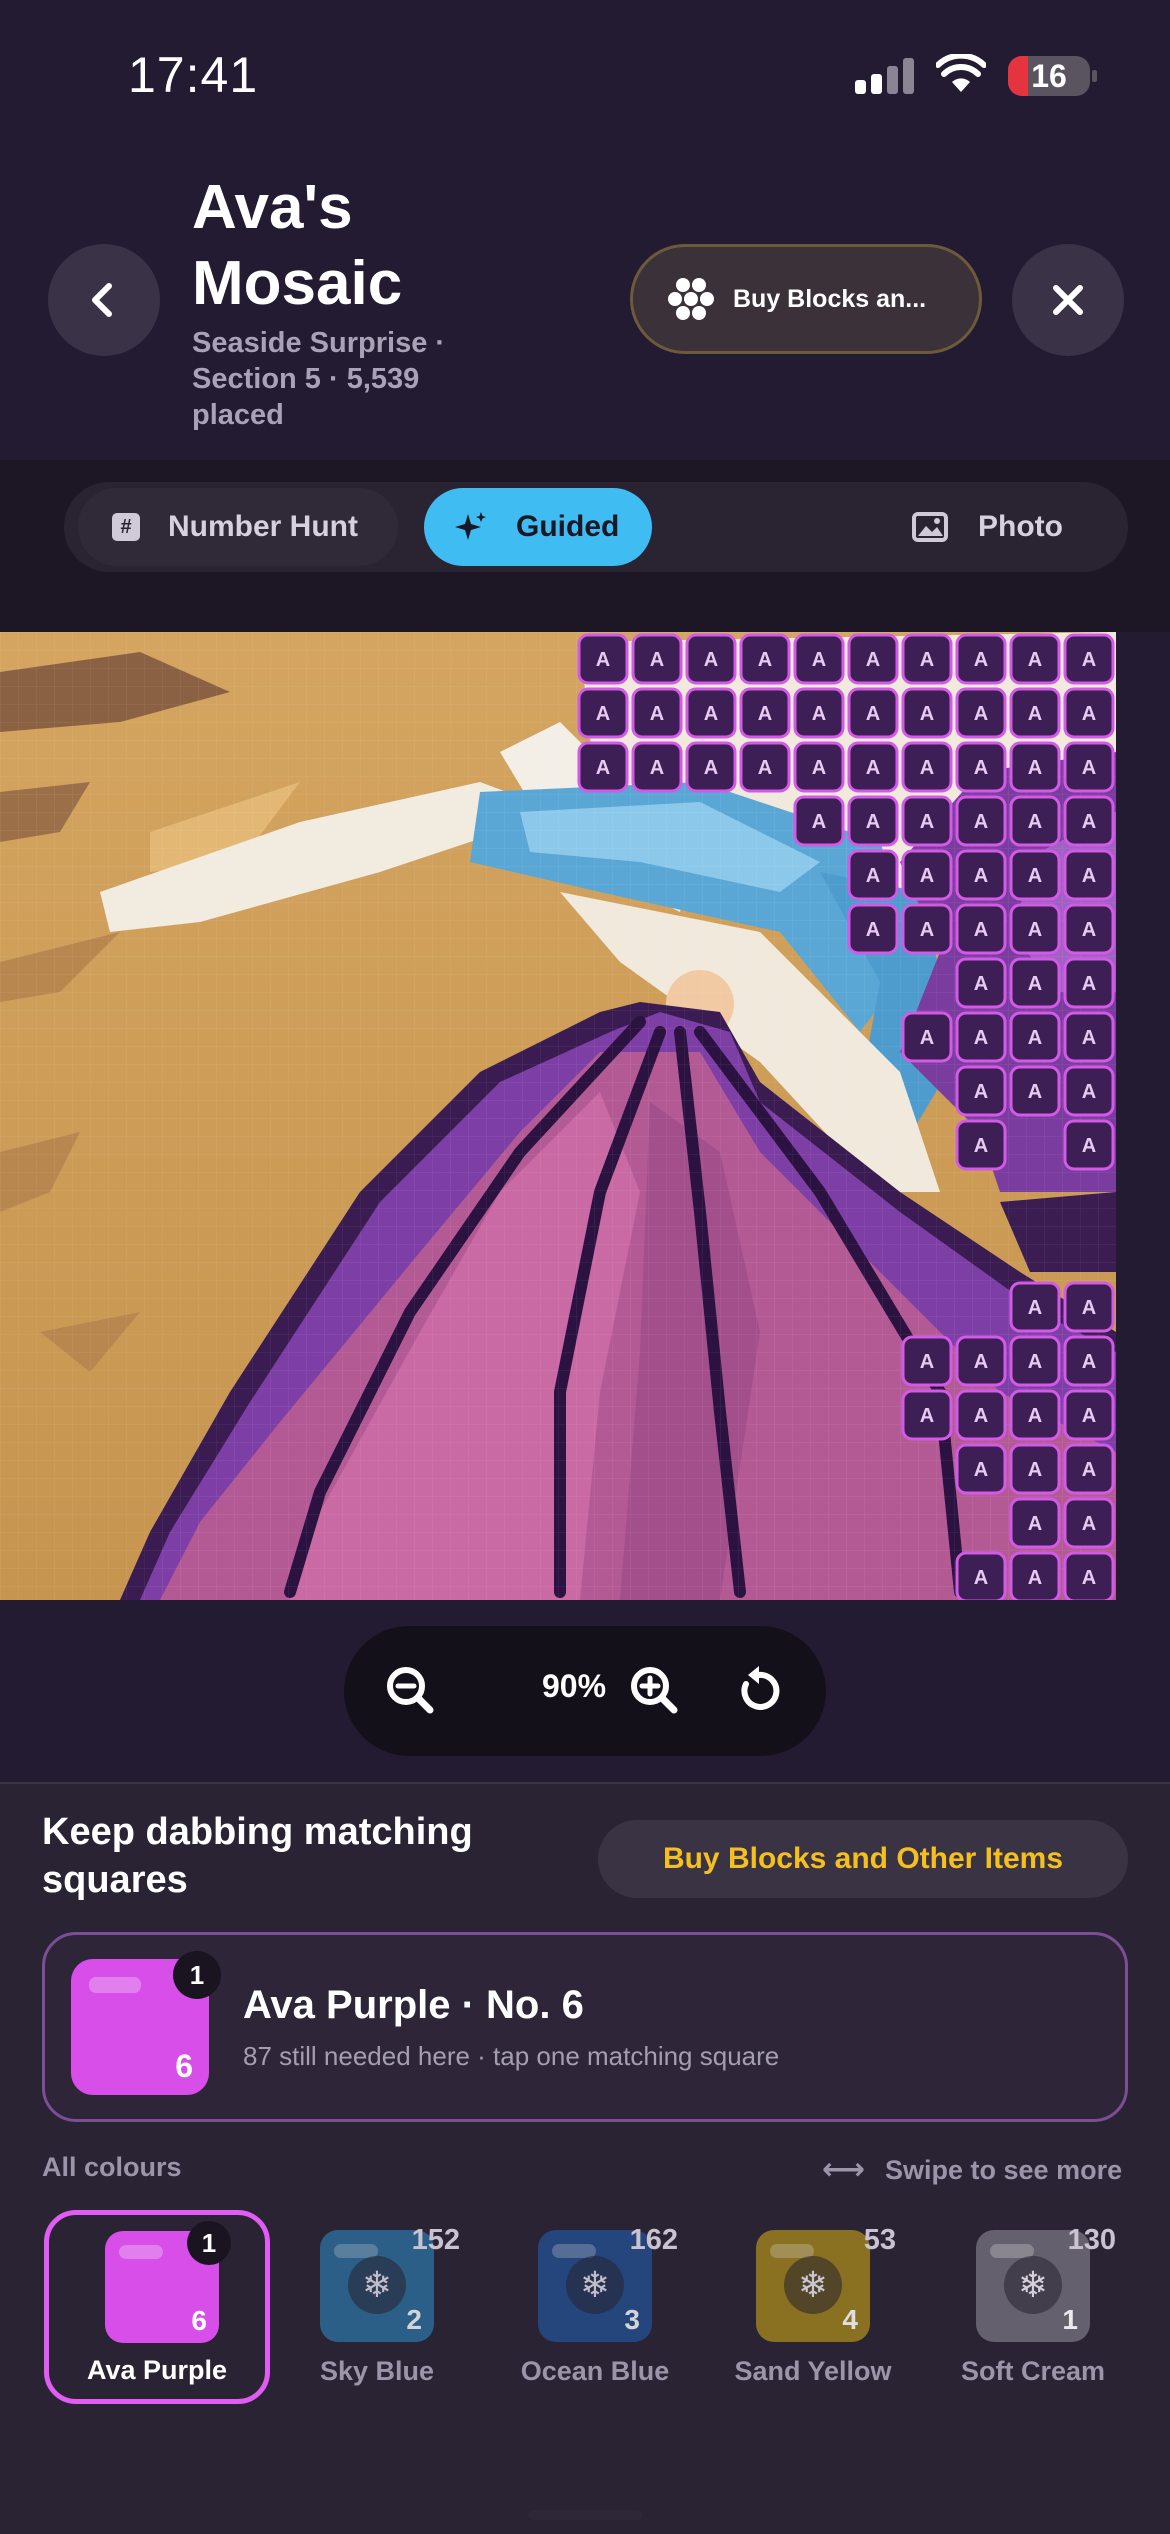  I want to click on palette-item-sky-blue: ❄ 2 152 Sky Blue, so click(377, 2307).